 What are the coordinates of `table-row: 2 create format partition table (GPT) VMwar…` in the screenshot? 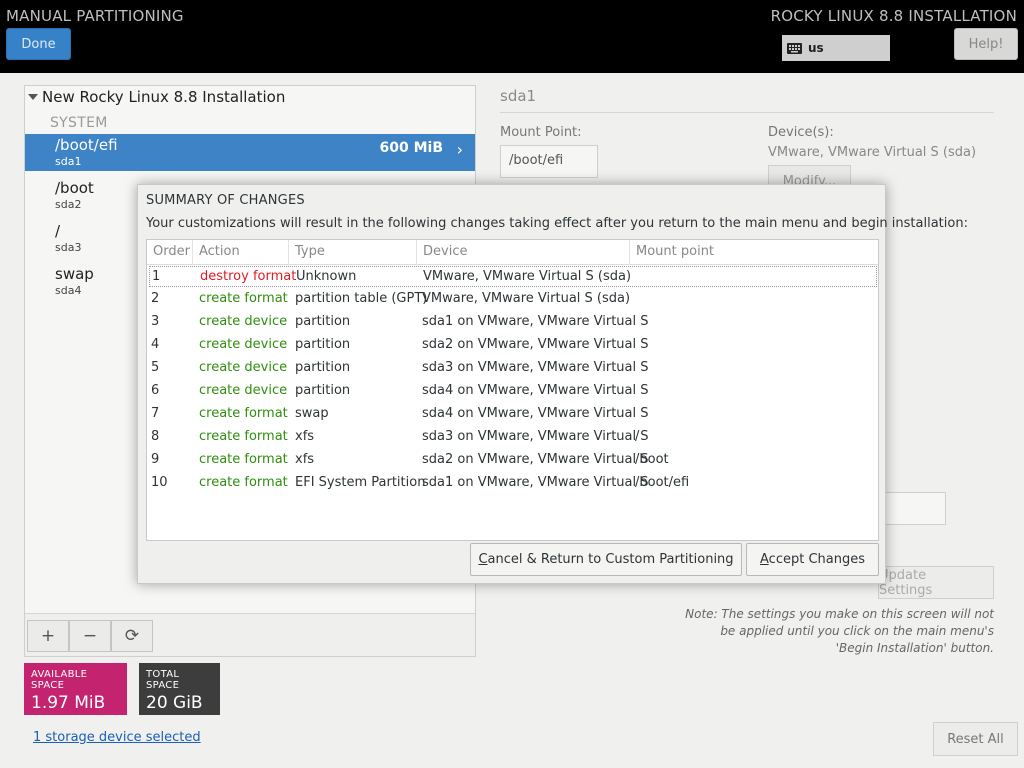 It's located at (513, 299).